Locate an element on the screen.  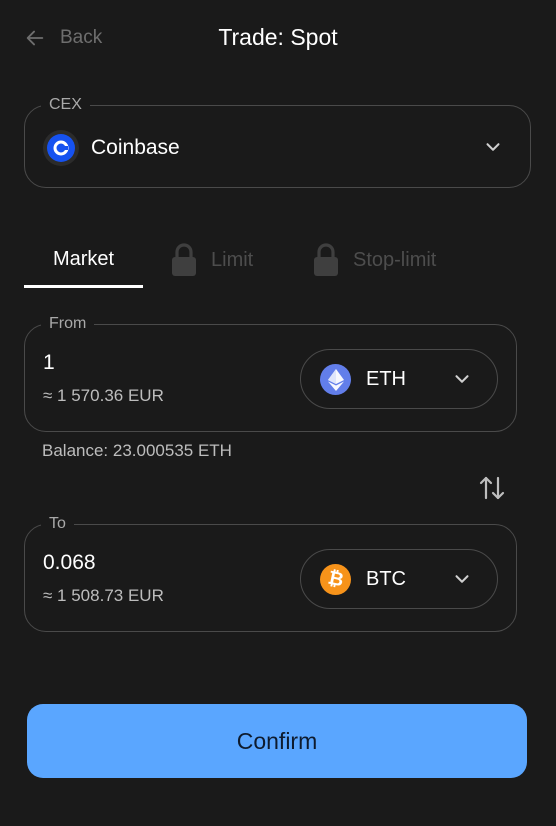
to-fiat-value: ≈ 1 508.73 EUR is located at coordinates (103, 595).